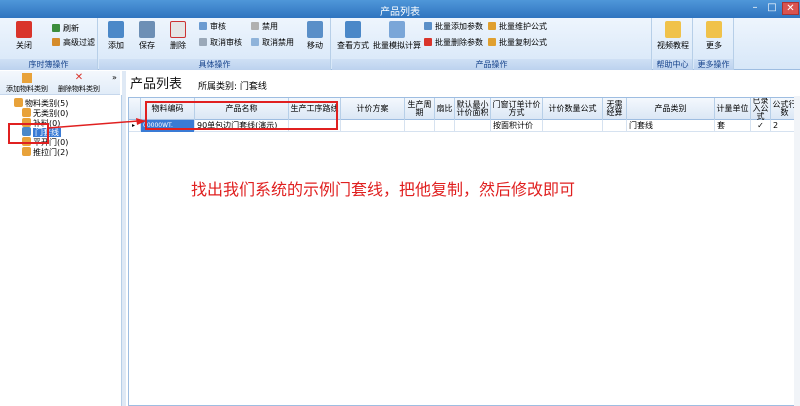 The width and height of the screenshot is (800, 406). I want to click on ribbon-group-help: 视频教程 帮助中心, so click(673, 44).